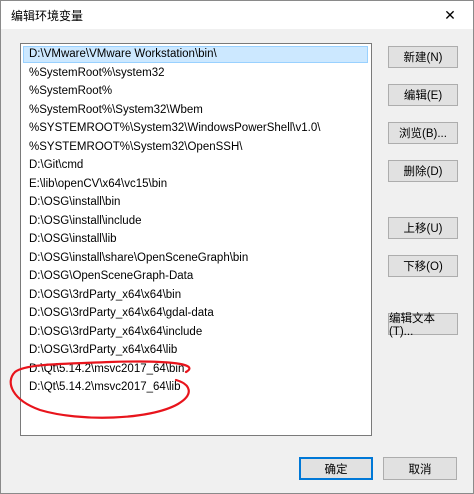  Describe the element at coordinates (195, 313) in the screenshot. I see `list-item: D:\OSG\3rdParty_x64\x64\gdal-data` at that location.